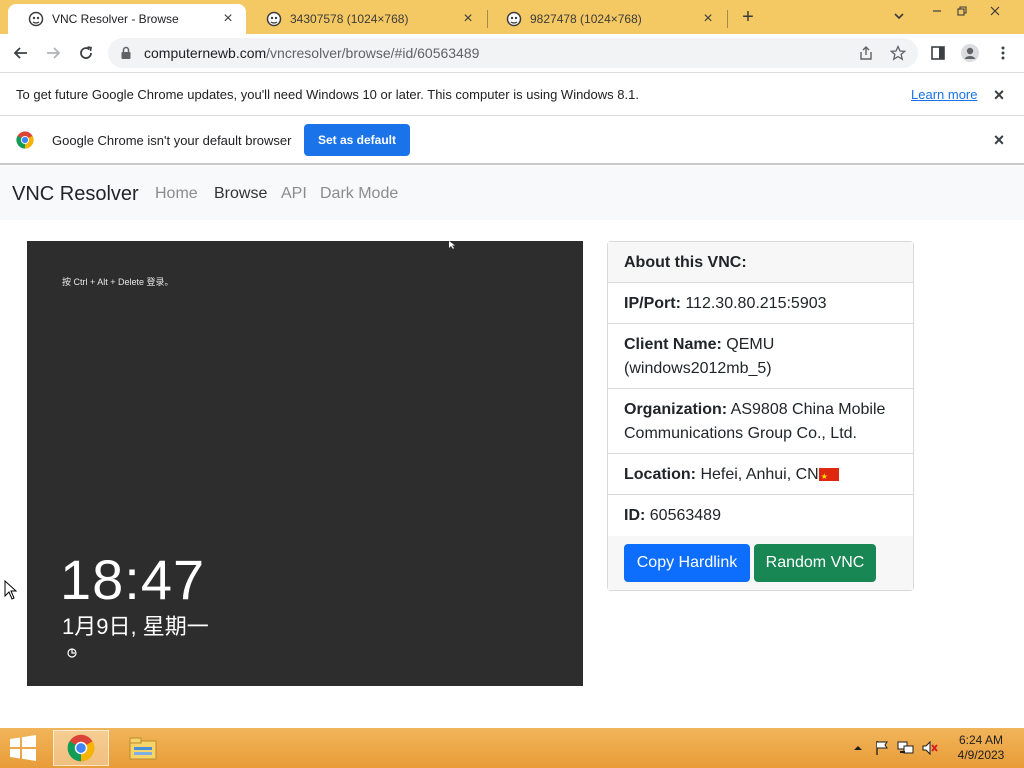  I want to click on bookmark-star-icon, so click(898, 53).